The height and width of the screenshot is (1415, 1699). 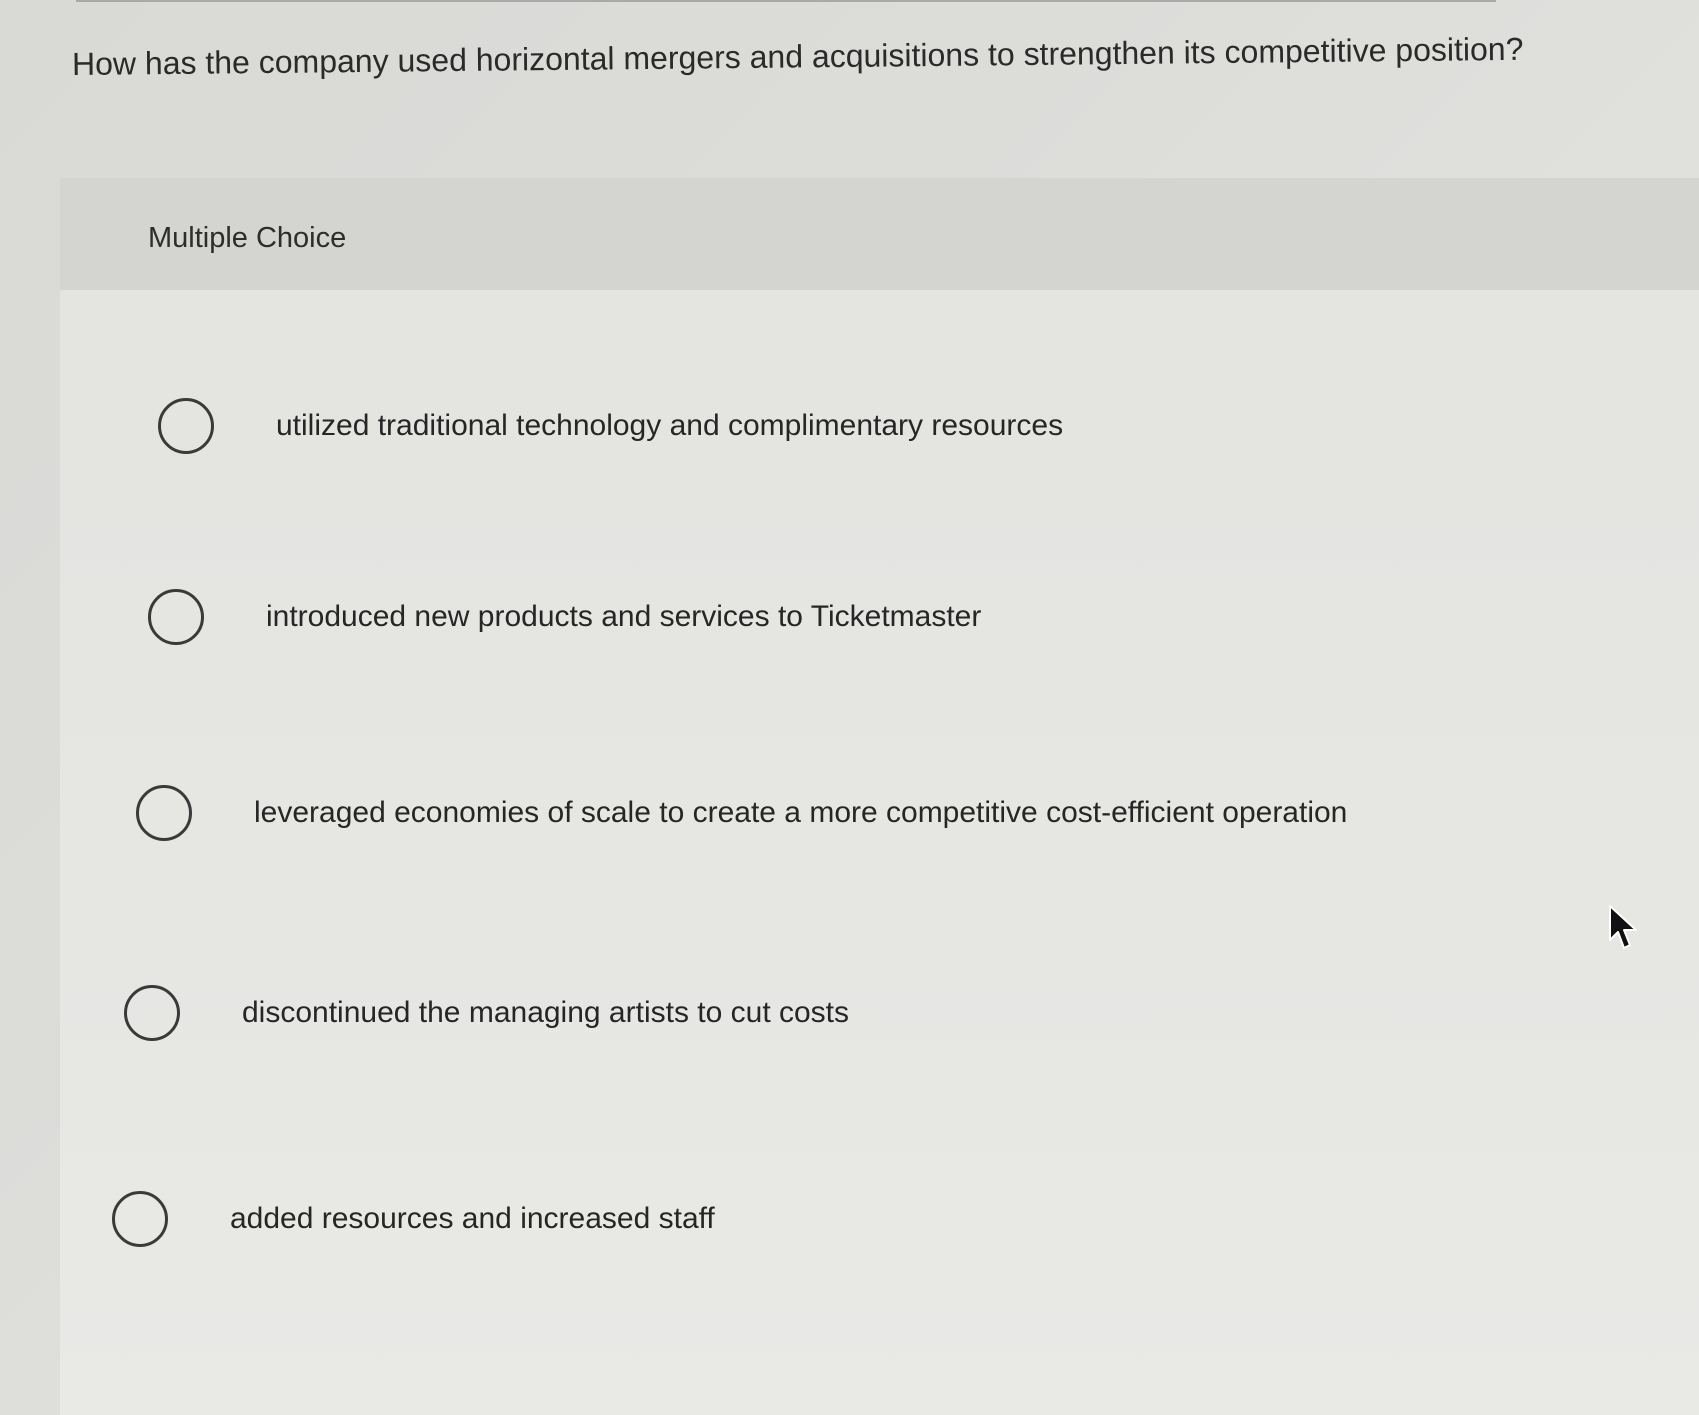 What do you see at coordinates (879, 234) in the screenshot?
I see `panel-header: Multiple Choice` at bounding box center [879, 234].